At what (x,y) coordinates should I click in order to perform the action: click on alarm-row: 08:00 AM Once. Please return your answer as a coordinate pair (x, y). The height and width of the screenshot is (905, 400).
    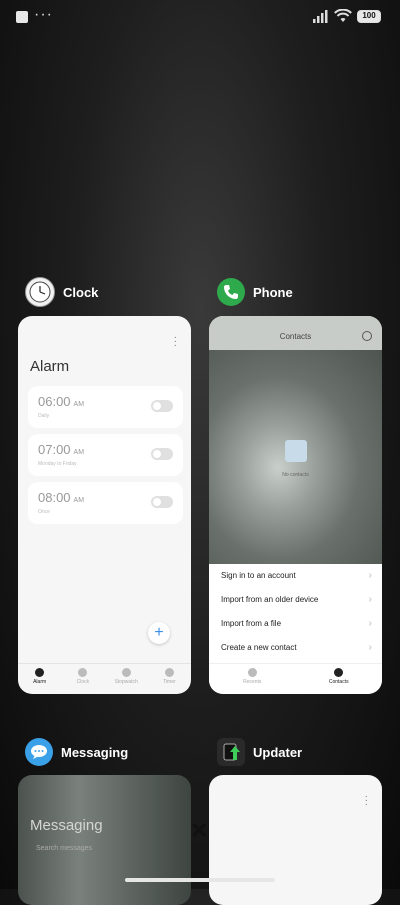
    Looking at the image, I should click on (105, 503).